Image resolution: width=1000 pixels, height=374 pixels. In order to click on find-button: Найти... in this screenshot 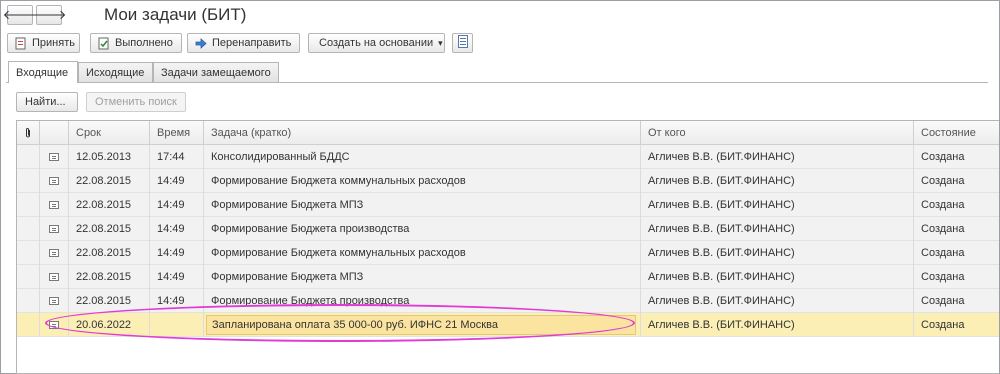, I will do `click(47, 102)`.